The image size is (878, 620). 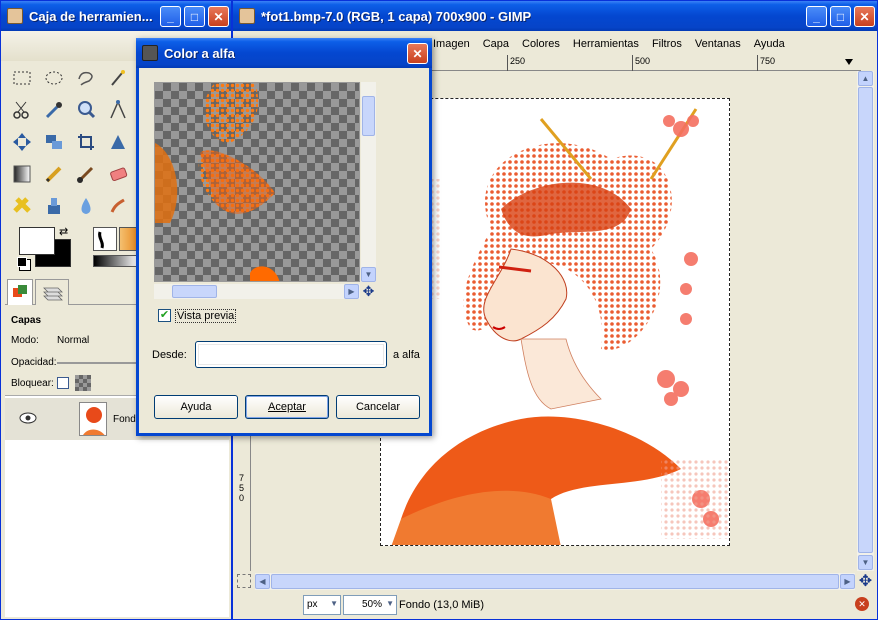 What do you see at coordinates (769, 44) in the screenshot?
I see `menu-ayuda: Ayuda` at bounding box center [769, 44].